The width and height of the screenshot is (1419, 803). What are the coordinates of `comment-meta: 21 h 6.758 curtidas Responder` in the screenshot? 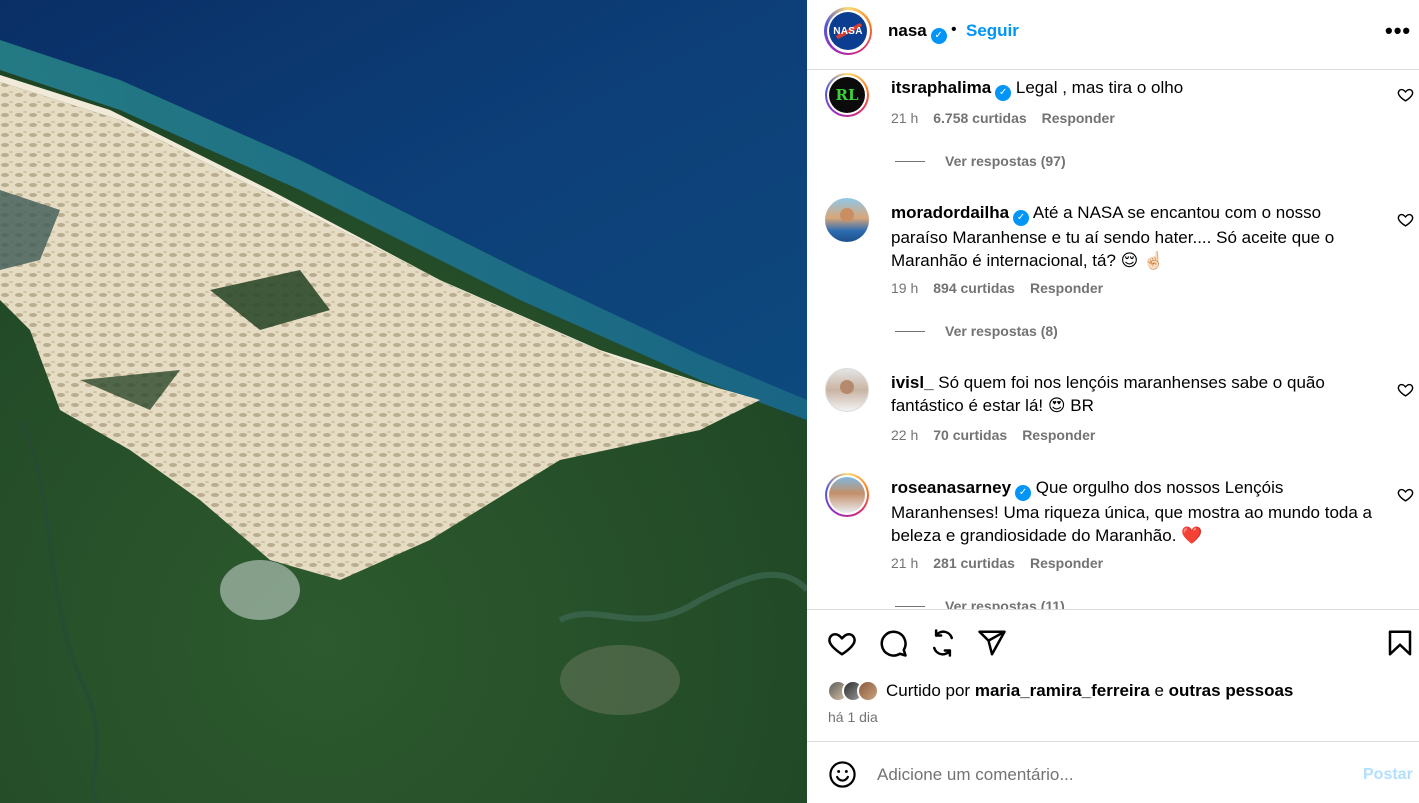 It's located at (1003, 118).